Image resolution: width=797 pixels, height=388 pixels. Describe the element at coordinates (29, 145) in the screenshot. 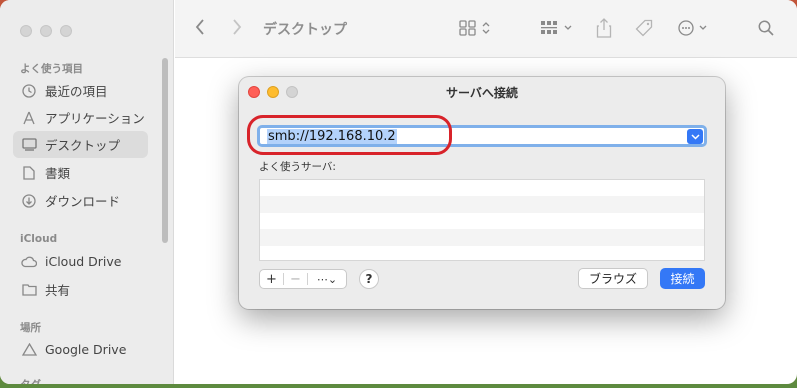

I see `desktop-icon` at that location.